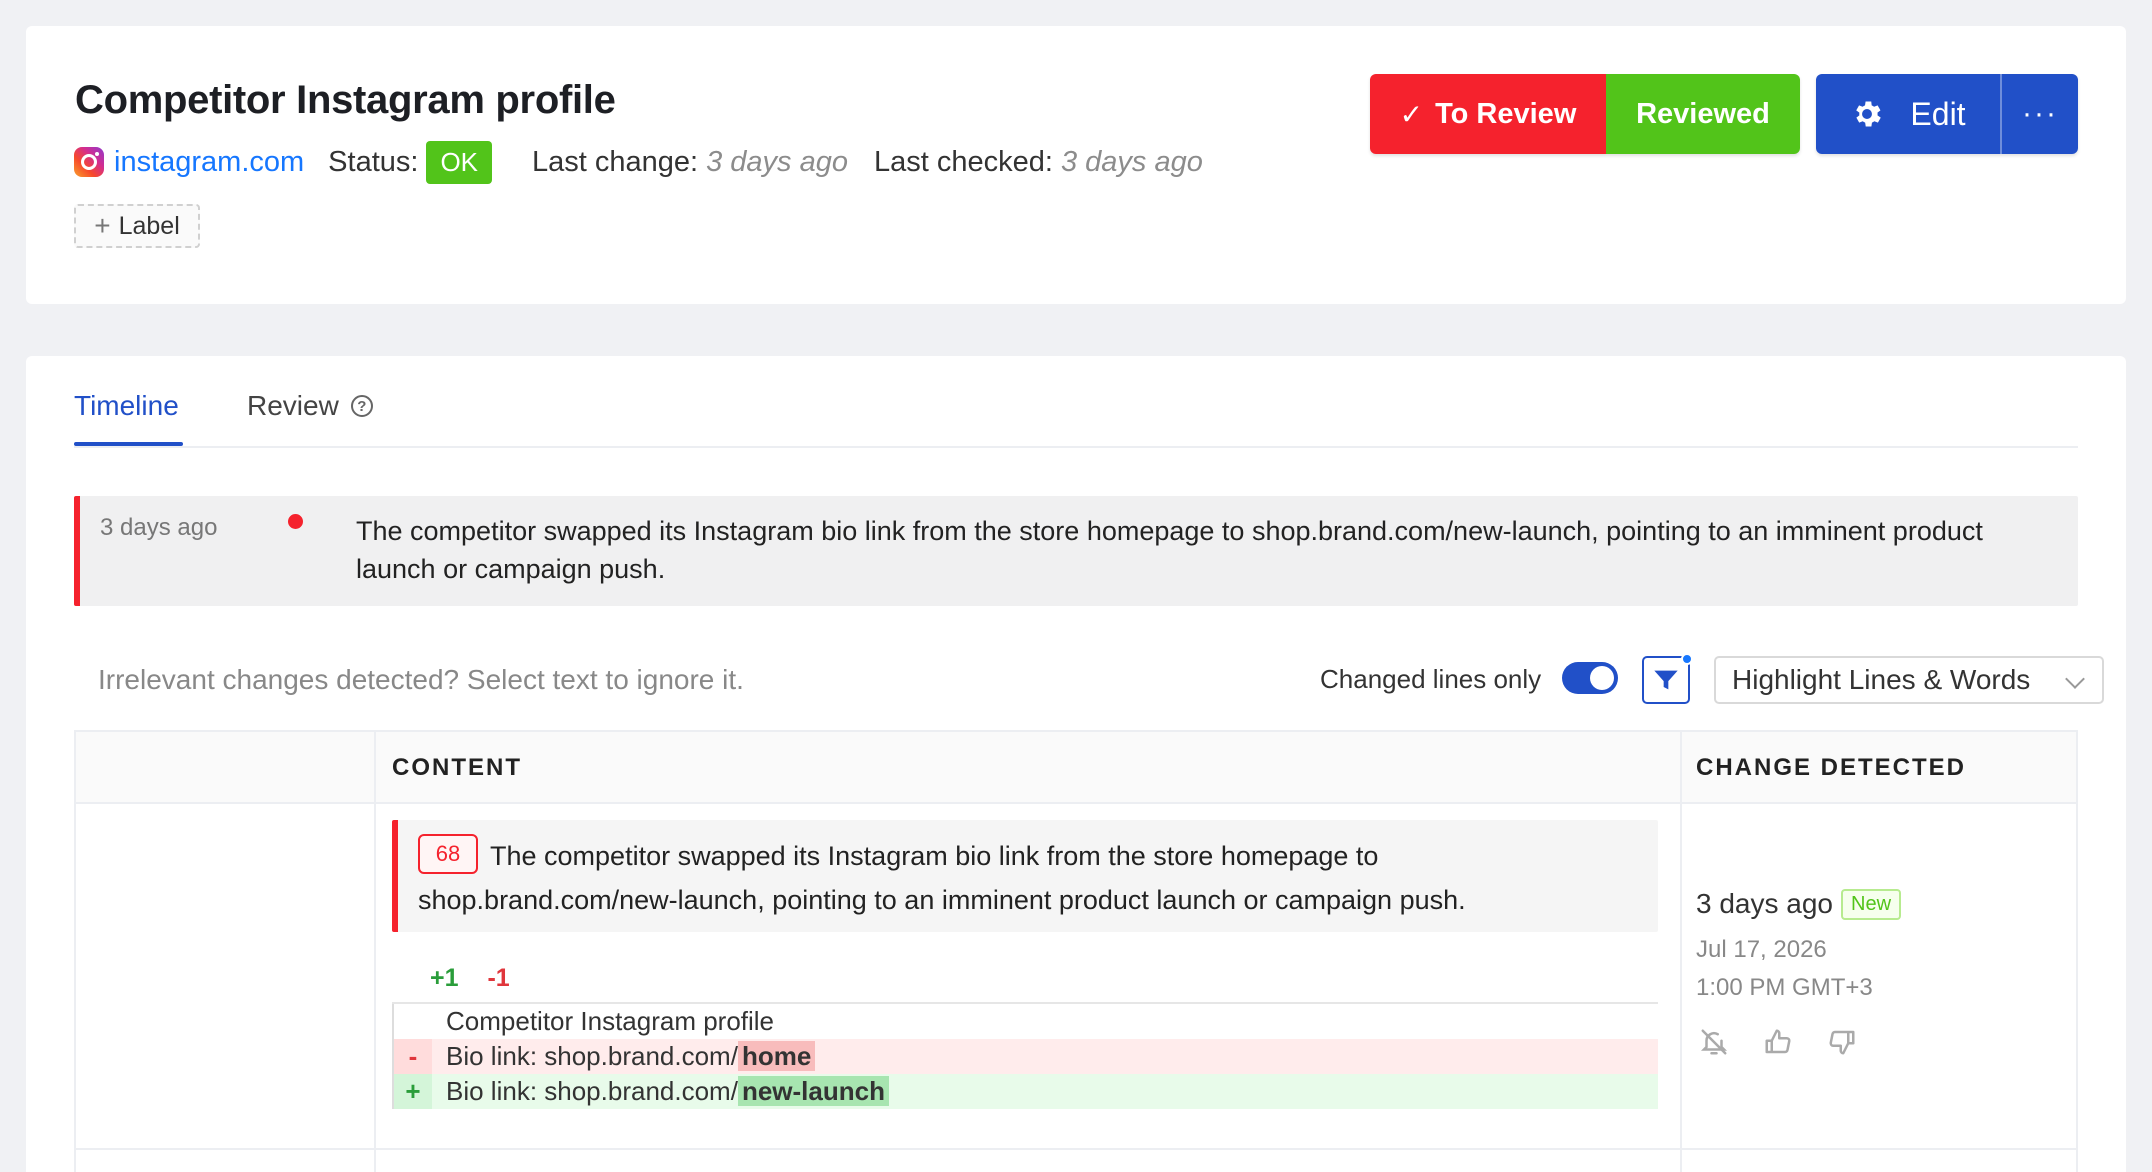 This screenshot has height=1172, width=2152. Describe the element at coordinates (1784, 987) in the screenshot. I see `detected-hour: 1:00 PM GMT+3` at that location.